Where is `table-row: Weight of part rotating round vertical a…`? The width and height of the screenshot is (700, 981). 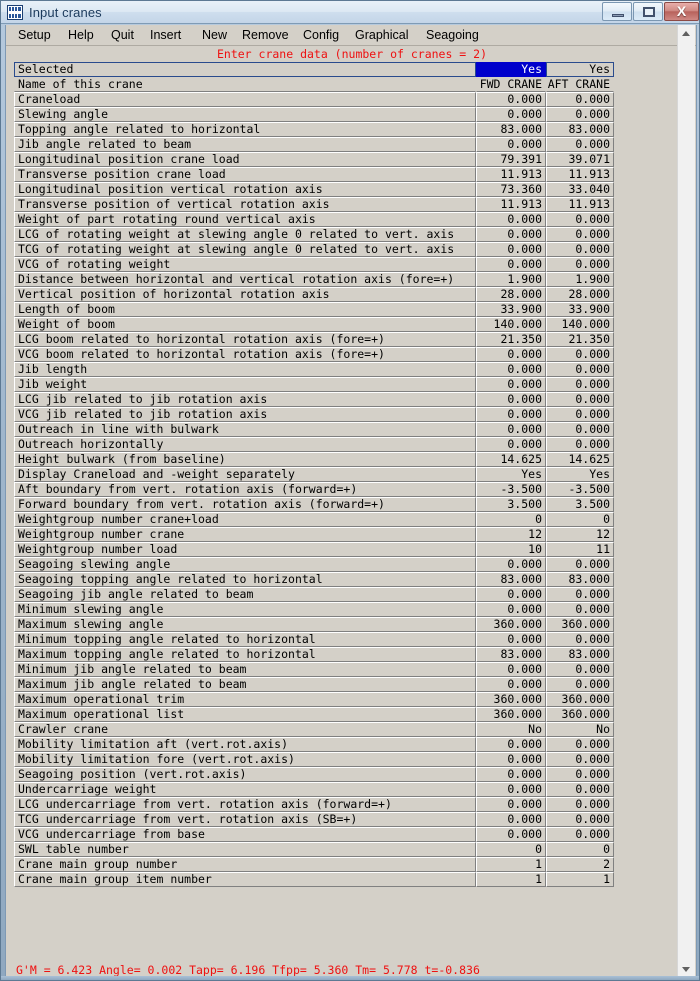 table-row: Weight of part rotating round vertical a… is located at coordinates (314, 219).